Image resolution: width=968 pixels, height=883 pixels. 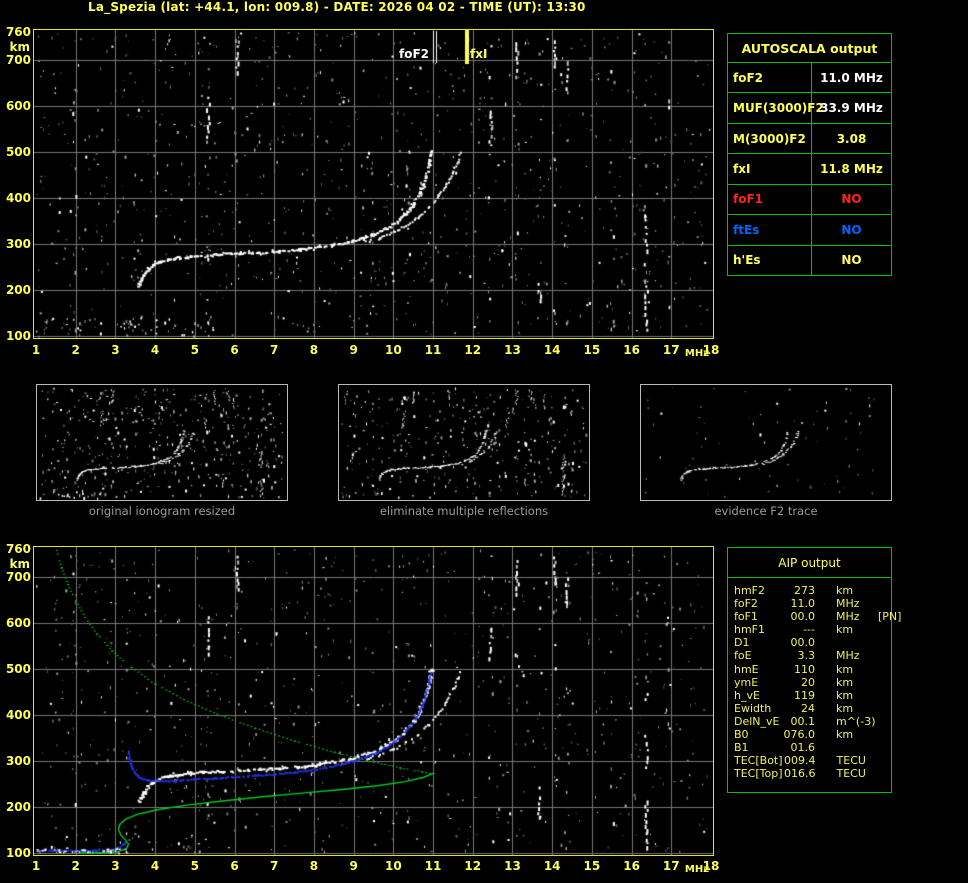 What do you see at coordinates (845, 695) in the screenshot?
I see `aip-unit-h_vE: km` at bounding box center [845, 695].